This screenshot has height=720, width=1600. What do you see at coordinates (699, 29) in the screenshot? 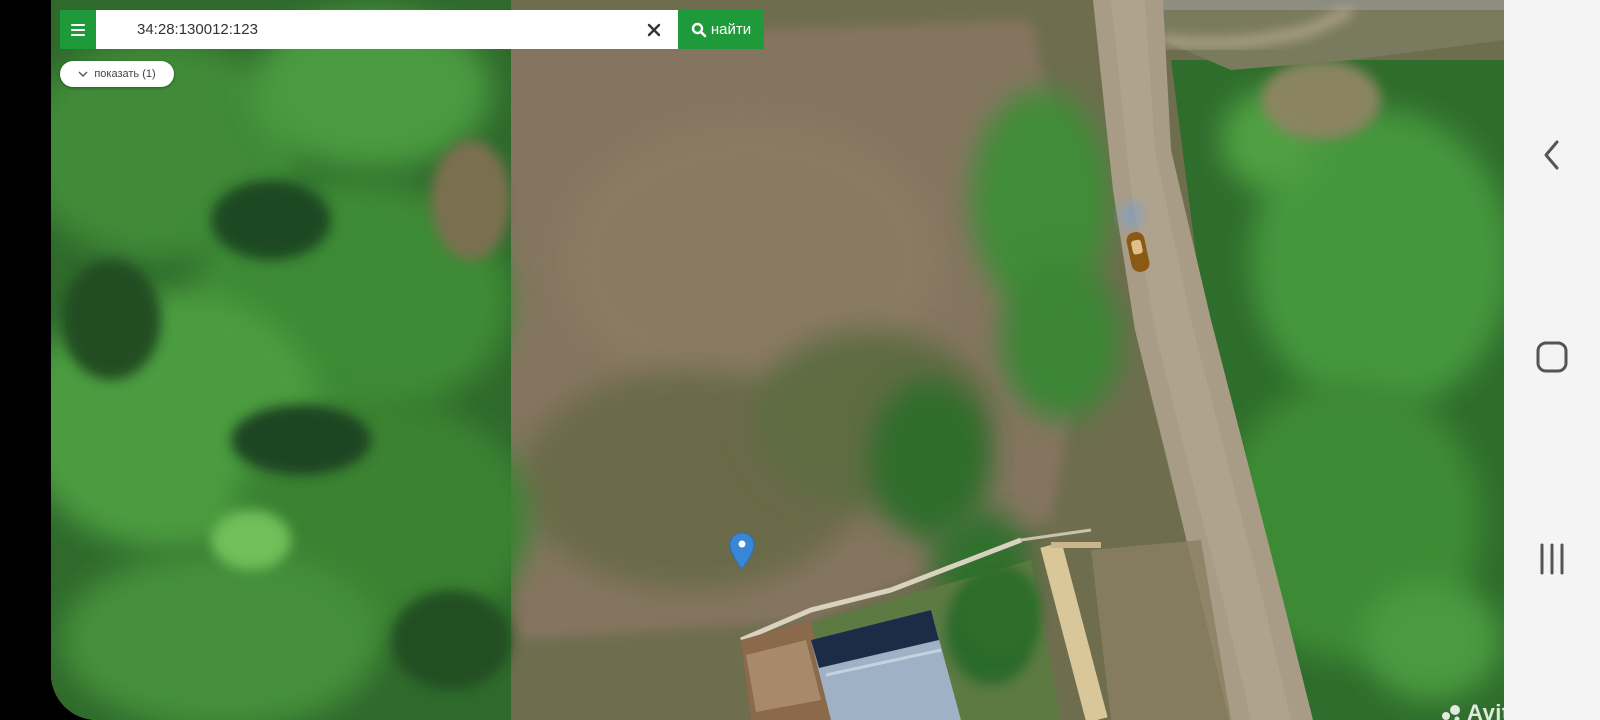
I see `magnifier-icon` at bounding box center [699, 29].